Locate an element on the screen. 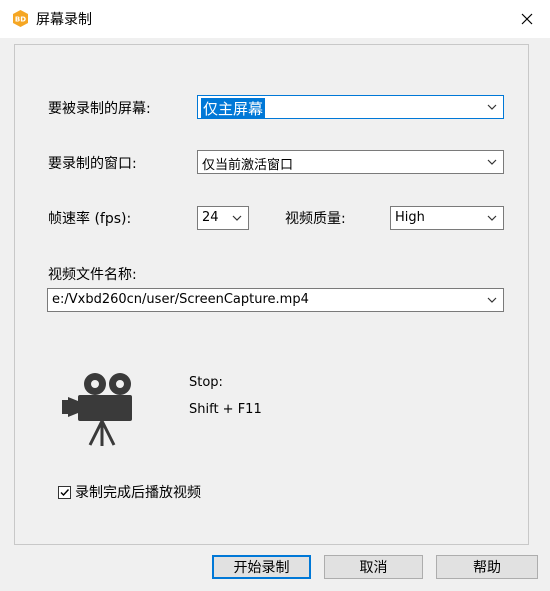 Image resolution: width=550 pixels, height=591 pixels. play-after-option: 录制完成后播放视频 is located at coordinates (129, 492).